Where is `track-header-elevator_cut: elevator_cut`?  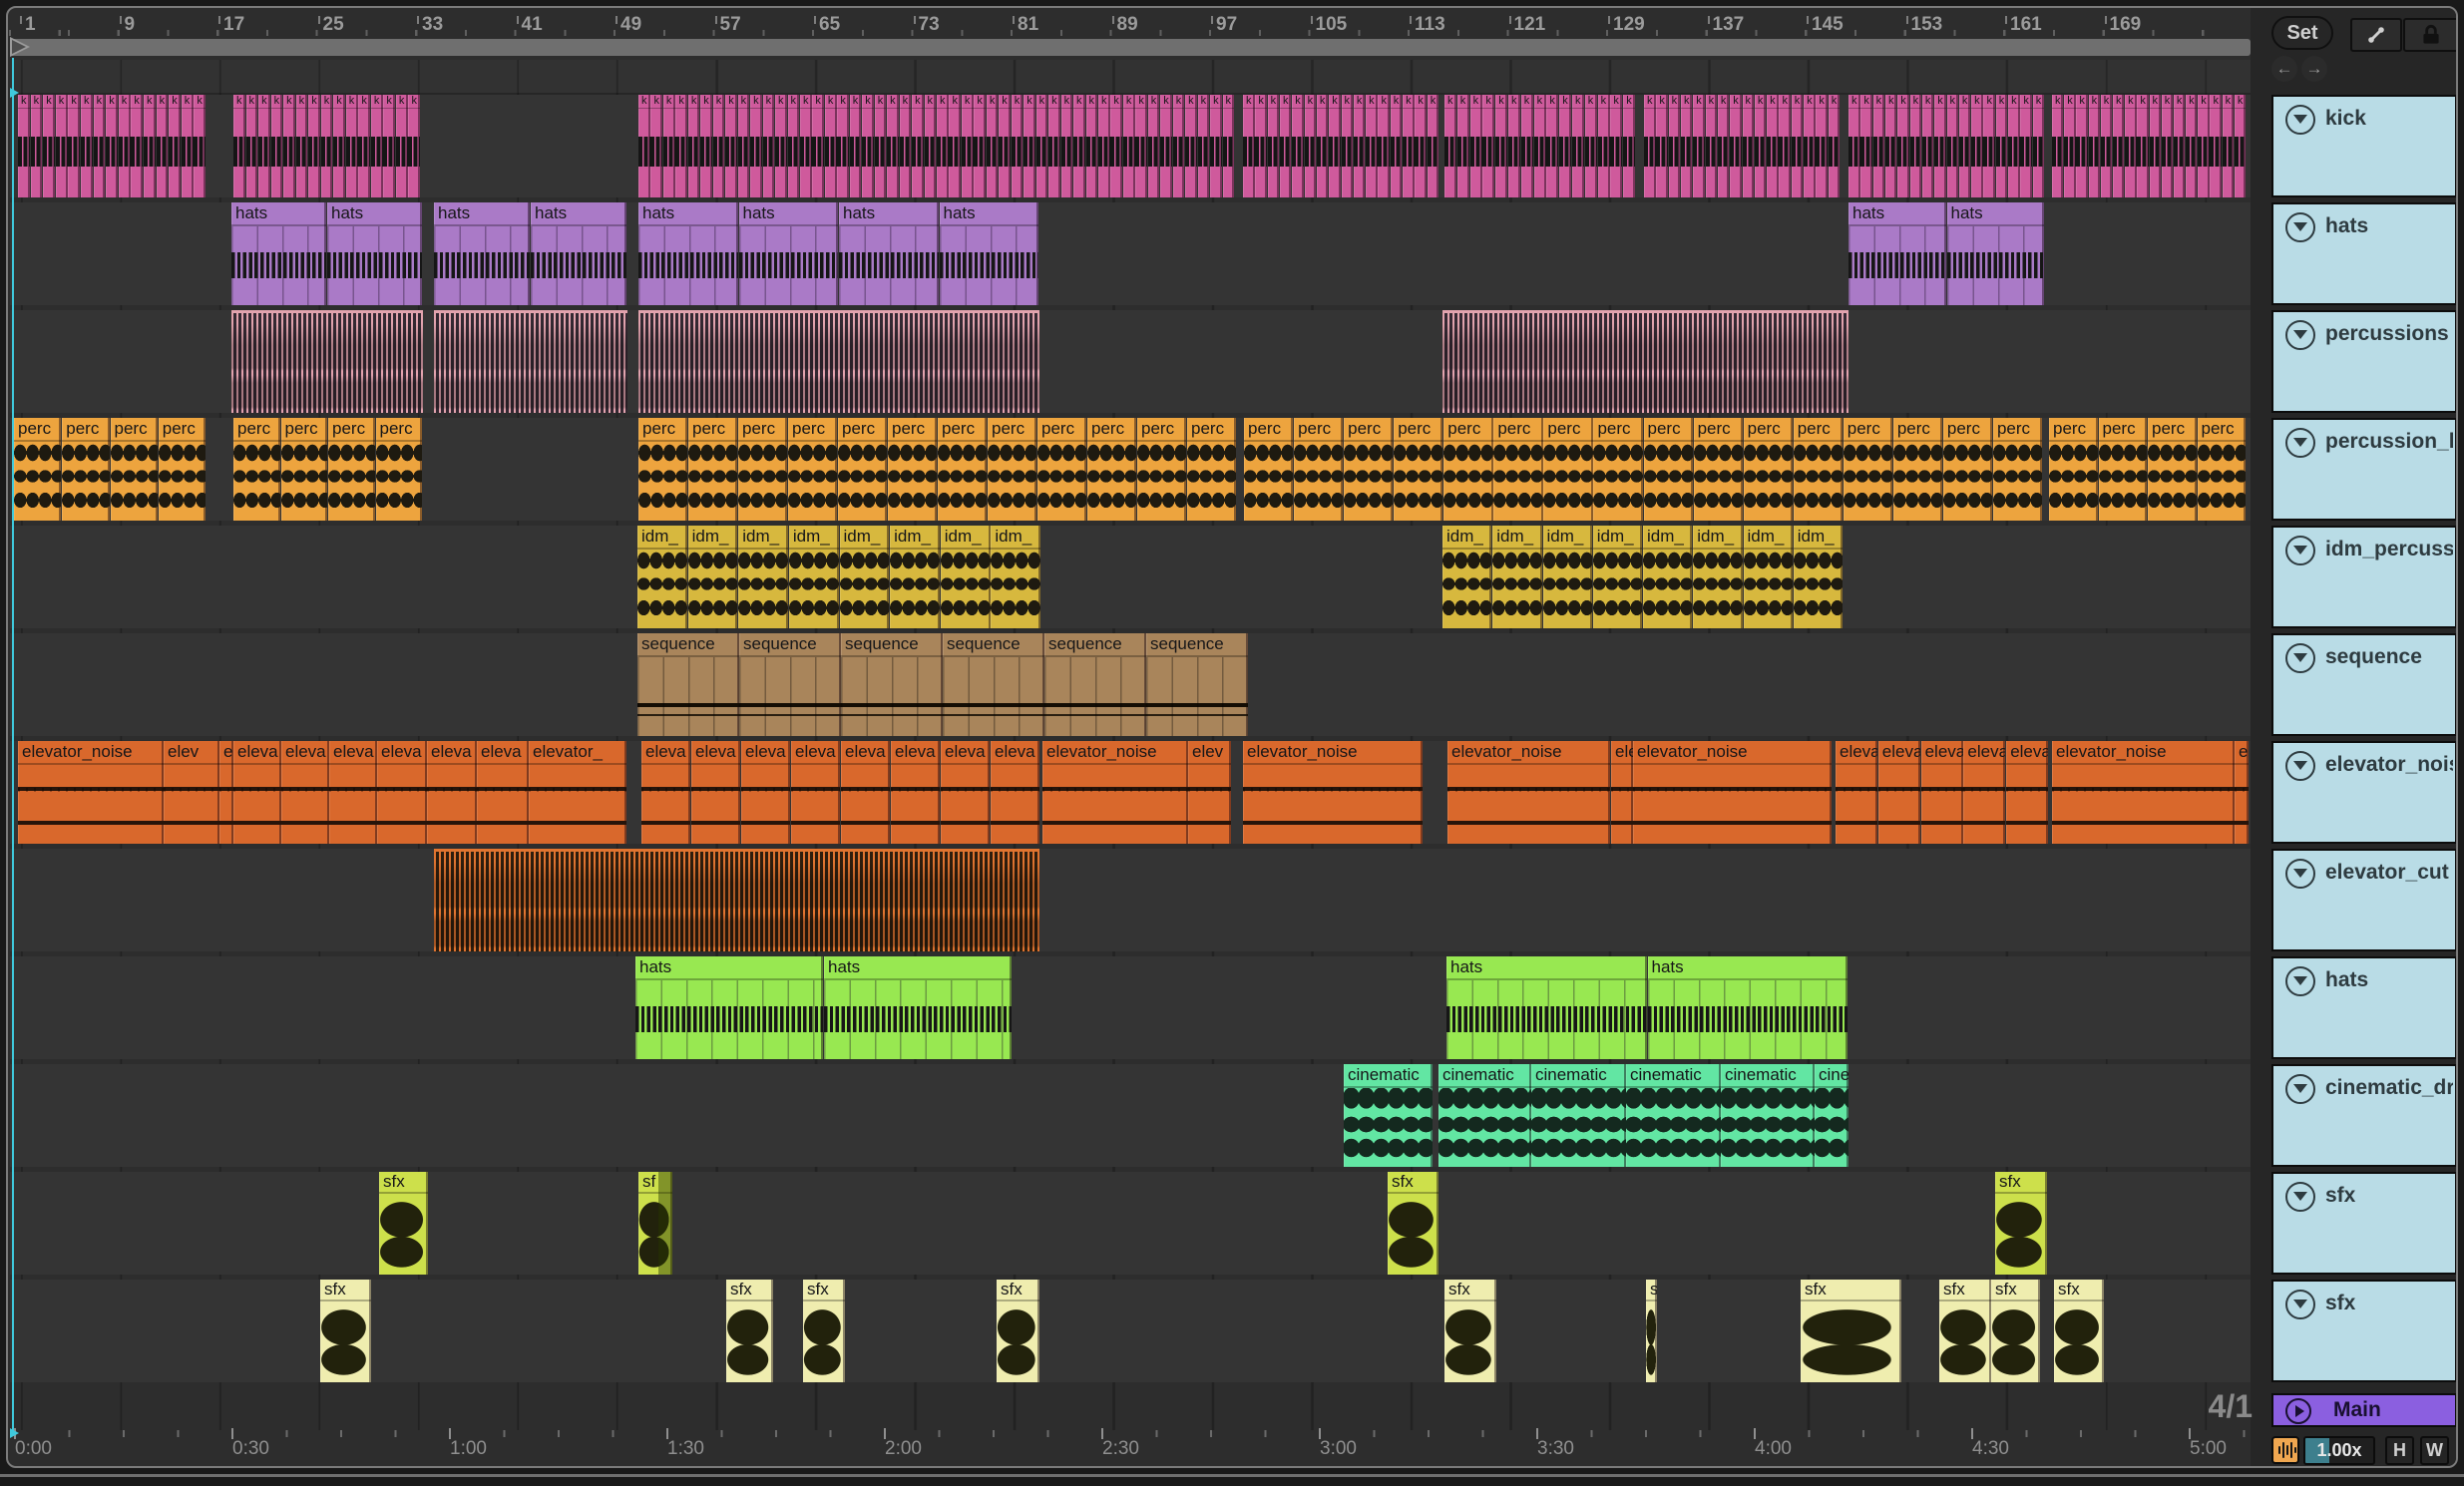
track-header-elevator_cut: elevator_cut is located at coordinates (2363, 900).